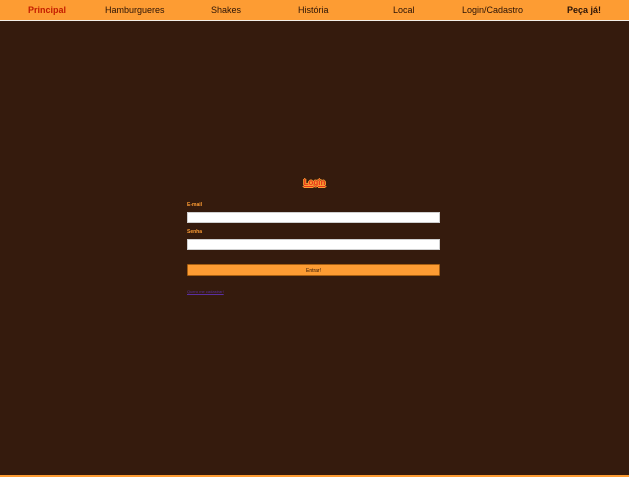 This screenshot has width=629, height=477. Describe the element at coordinates (313, 270) in the screenshot. I see `login-submit-button: Entrar!` at that location.